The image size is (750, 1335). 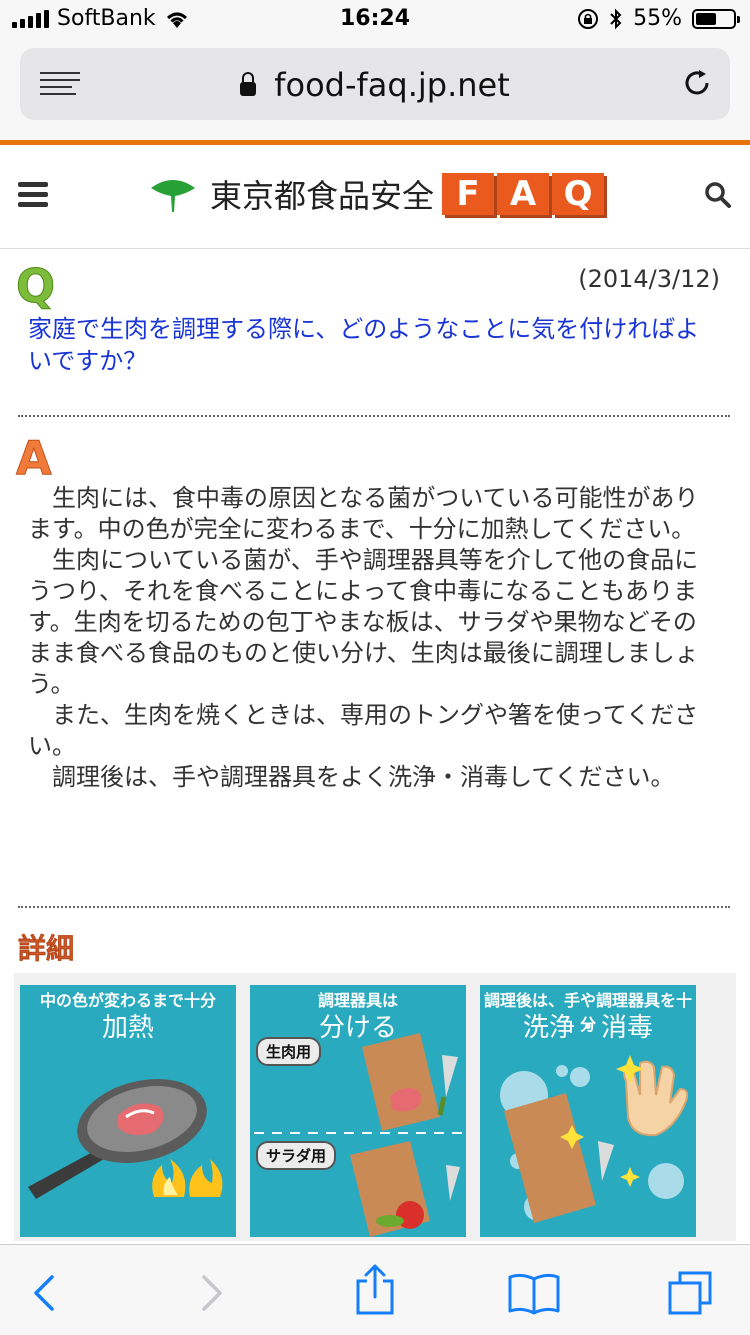 I want to click on search-icon, so click(x=718, y=195).